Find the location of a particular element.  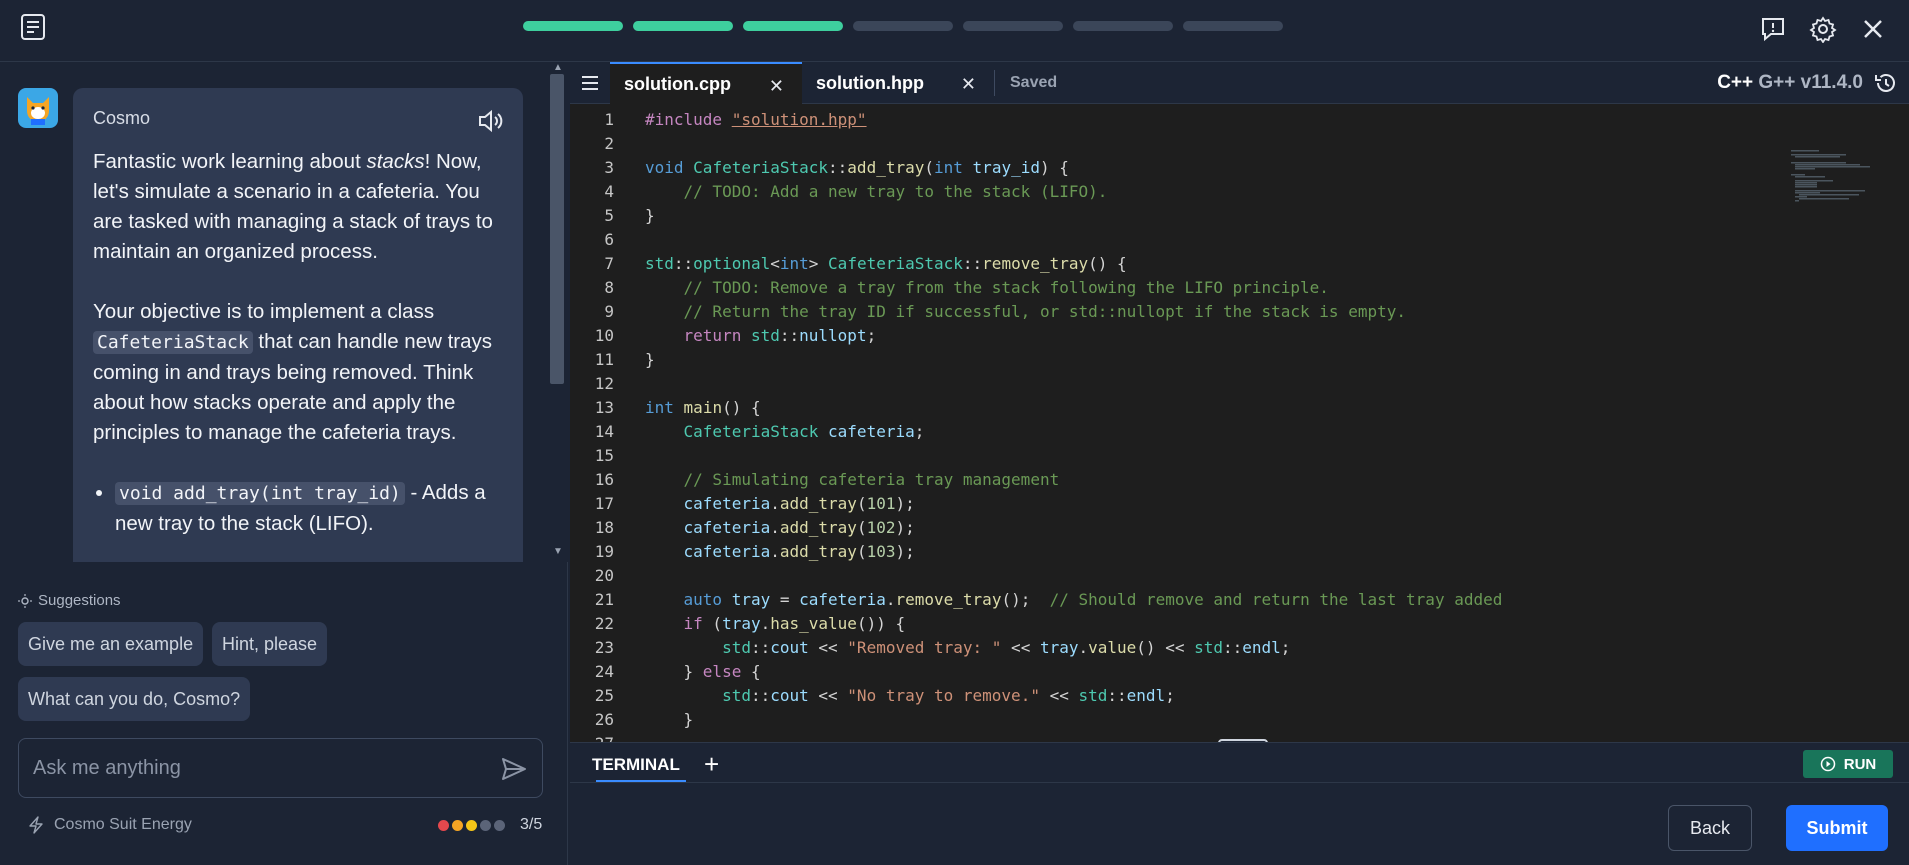

inline-code: void add_tray(int tray_id) is located at coordinates (260, 493).